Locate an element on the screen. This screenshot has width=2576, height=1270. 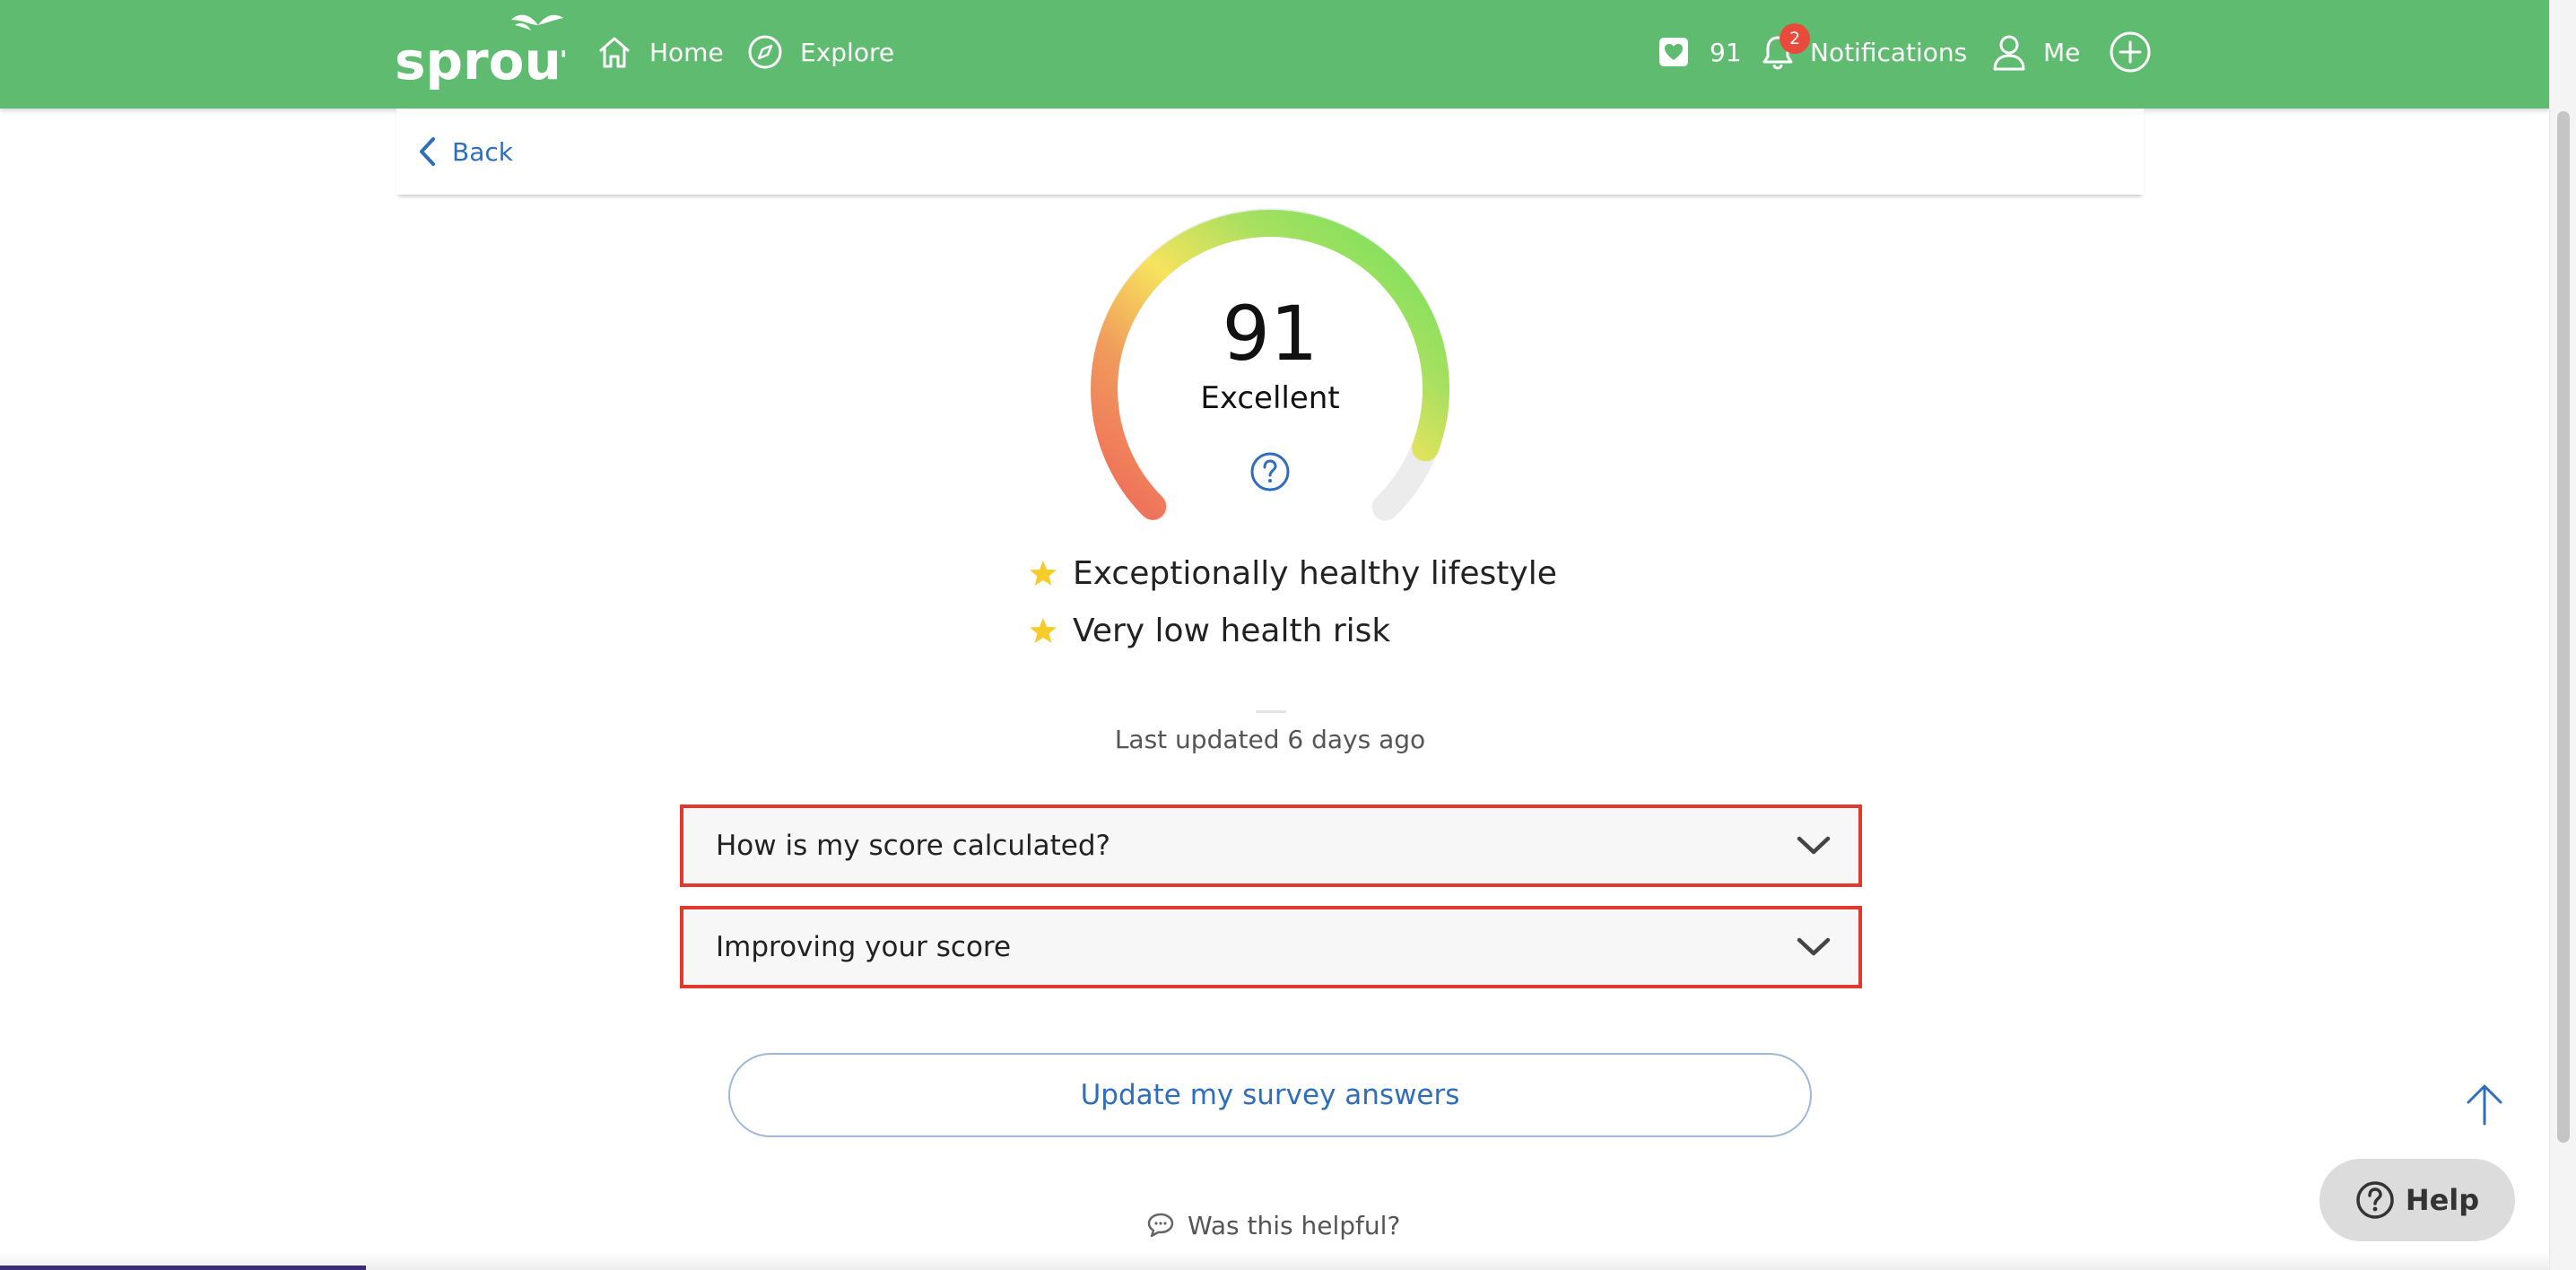
user-icon is located at coordinates (2009, 53).